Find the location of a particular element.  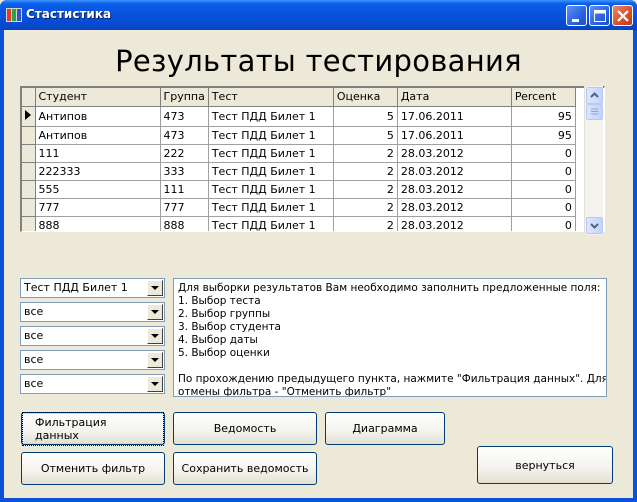

cell-group: 333 is located at coordinates (184, 171).